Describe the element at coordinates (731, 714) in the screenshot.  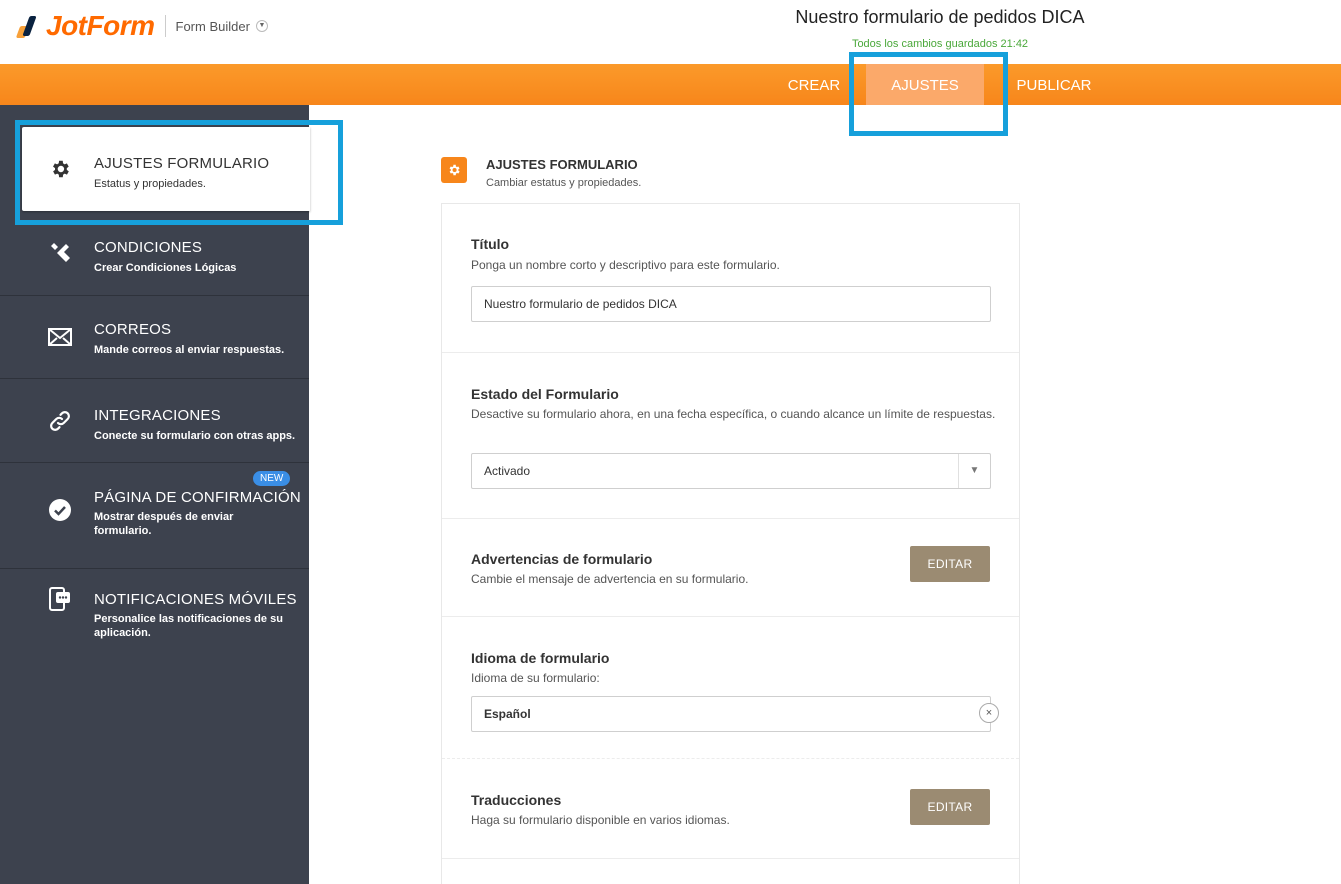
I see `language-input: Español` at that location.